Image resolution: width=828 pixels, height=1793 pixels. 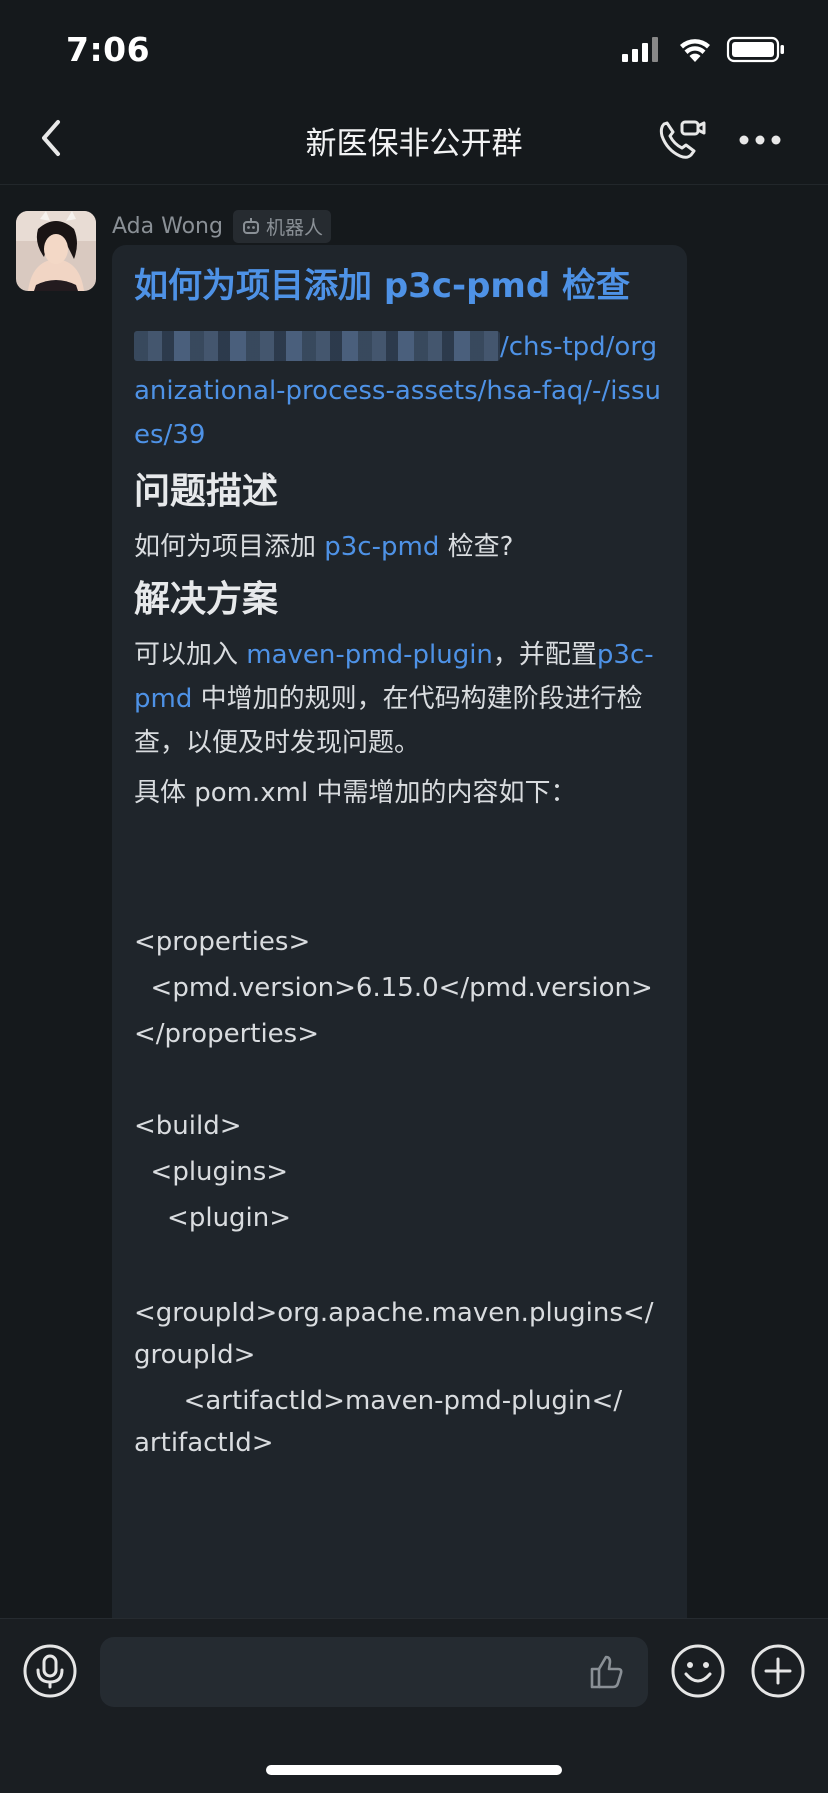 I want to click on problem-text: 如何为项目添加 p3c-pmd 检查?, so click(x=324, y=547).